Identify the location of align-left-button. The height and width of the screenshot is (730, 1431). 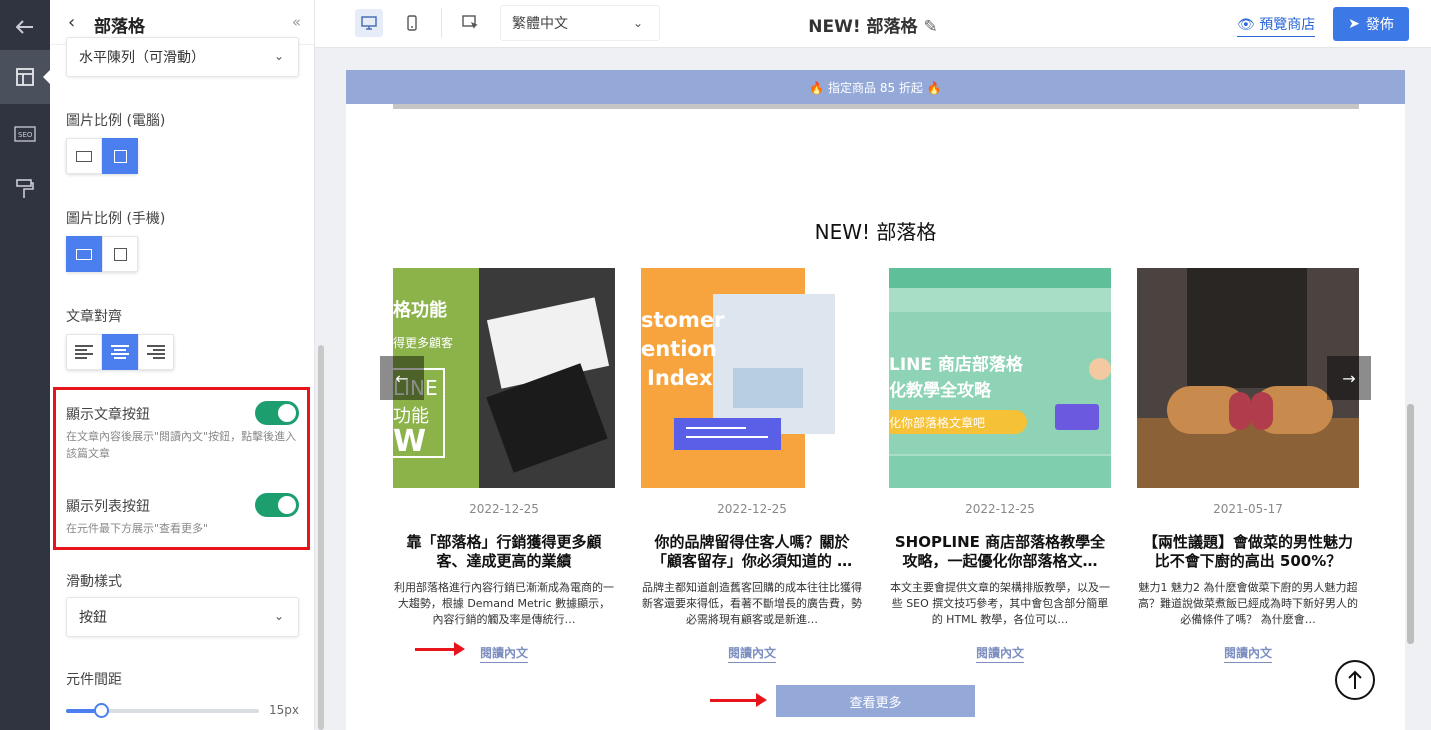
(84, 352).